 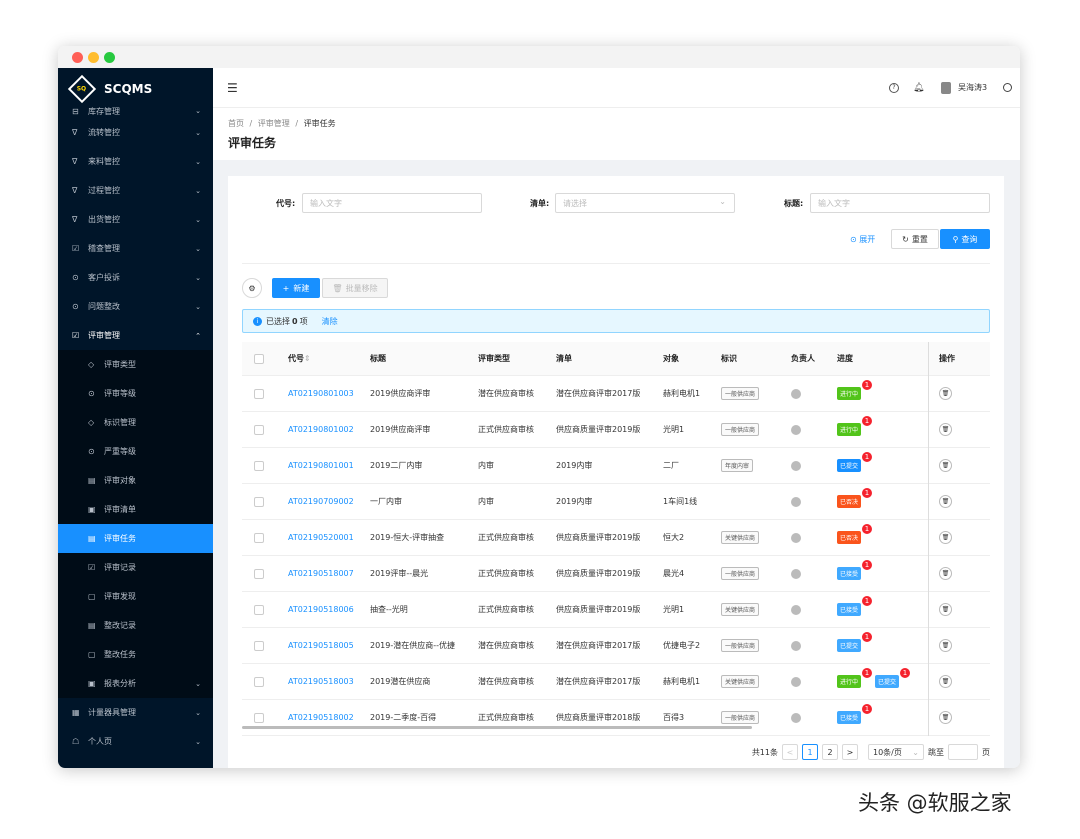 I want to click on sidebar-item: ▤ 评审任务, so click(x=135, y=538).